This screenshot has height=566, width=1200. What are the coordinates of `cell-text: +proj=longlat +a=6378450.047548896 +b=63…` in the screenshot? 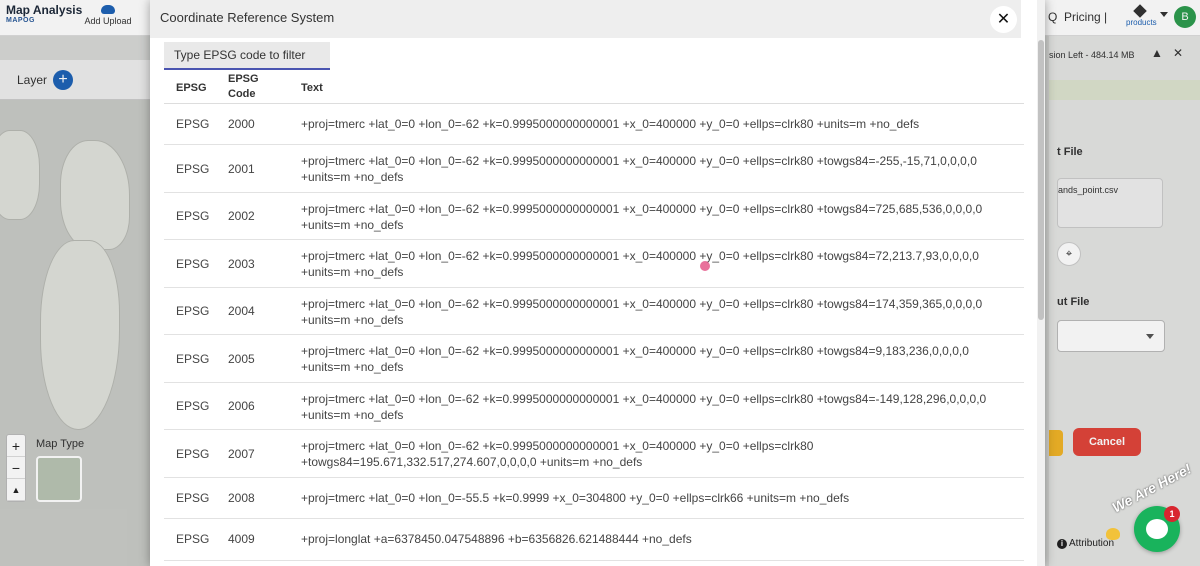 It's located at (496, 539).